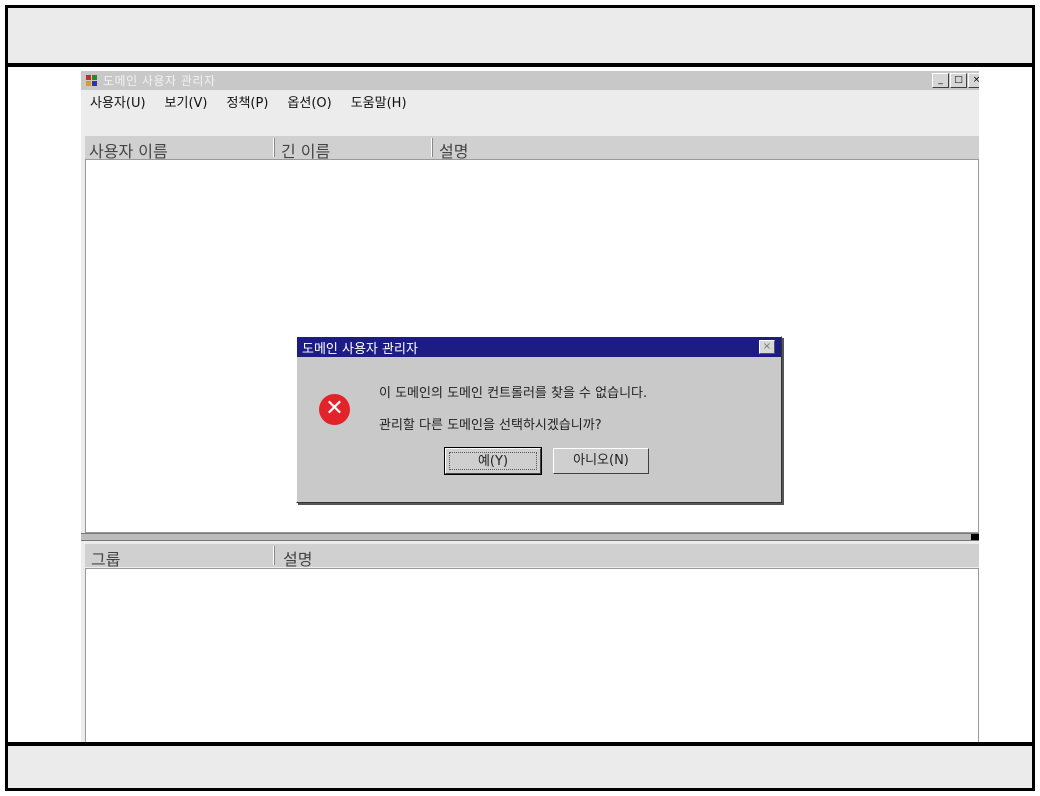 The width and height of the screenshot is (1040, 796). What do you see at coordinates (601, 461) in the screenshot?
I see `no-button: 아니오(N)` at bounding box center [601, 461].